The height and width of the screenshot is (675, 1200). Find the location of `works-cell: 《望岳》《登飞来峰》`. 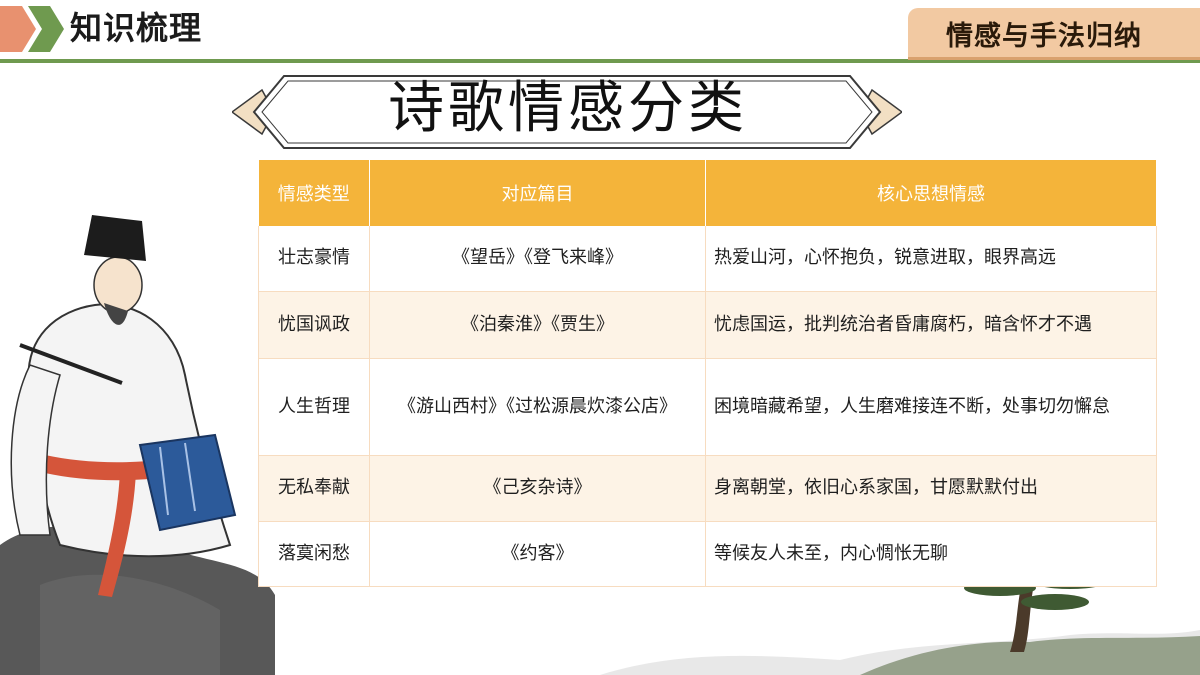

works-cell: 《望岳》《登飞来峰》 is located at coordinates (537, 259).